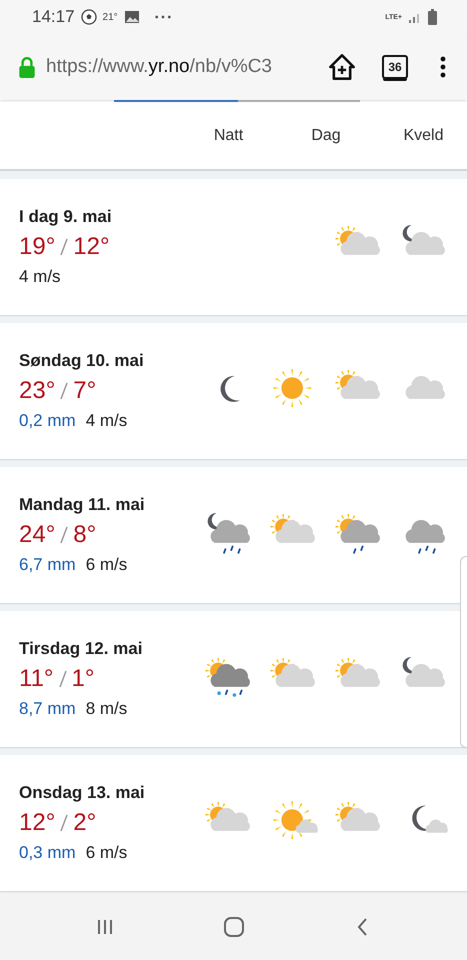 The height and width of the screenshot is (960, 467). What do you see at coordinates (342, 67) in the screenshot?
I see `add-home-icon` at bounding box center [342, 67].